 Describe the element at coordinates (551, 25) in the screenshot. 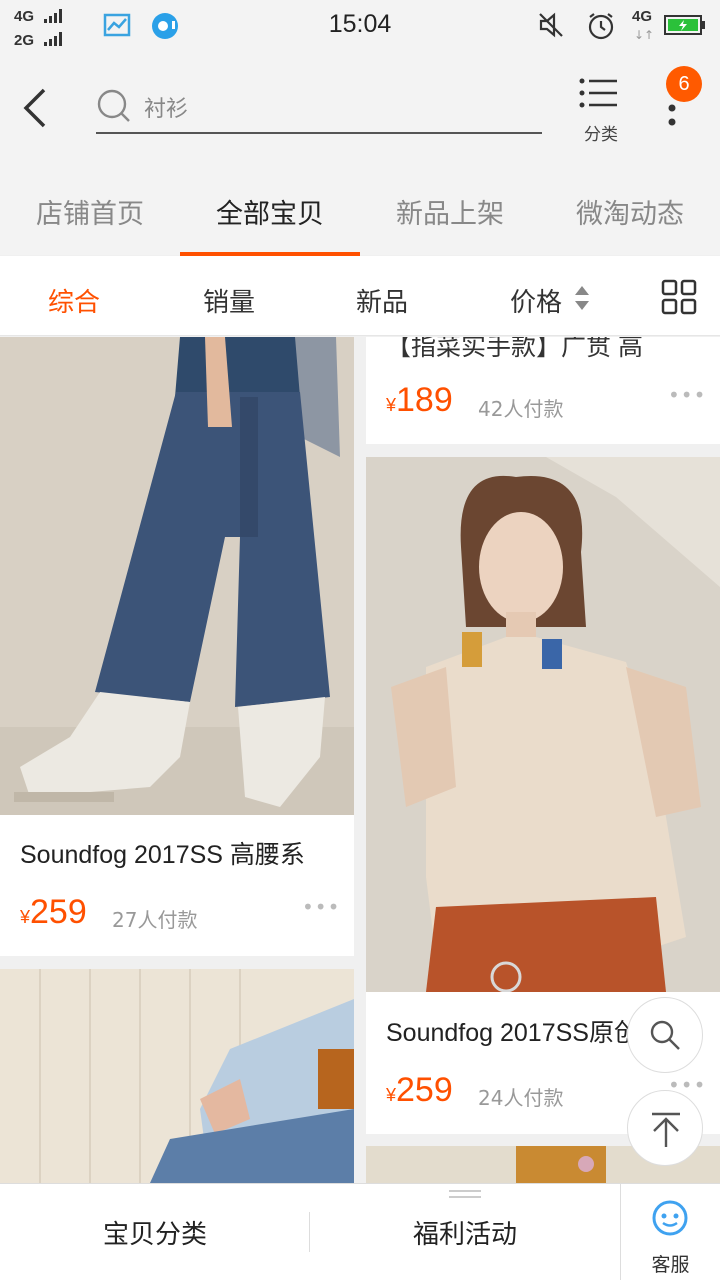

I see `mute-icon` at that location.